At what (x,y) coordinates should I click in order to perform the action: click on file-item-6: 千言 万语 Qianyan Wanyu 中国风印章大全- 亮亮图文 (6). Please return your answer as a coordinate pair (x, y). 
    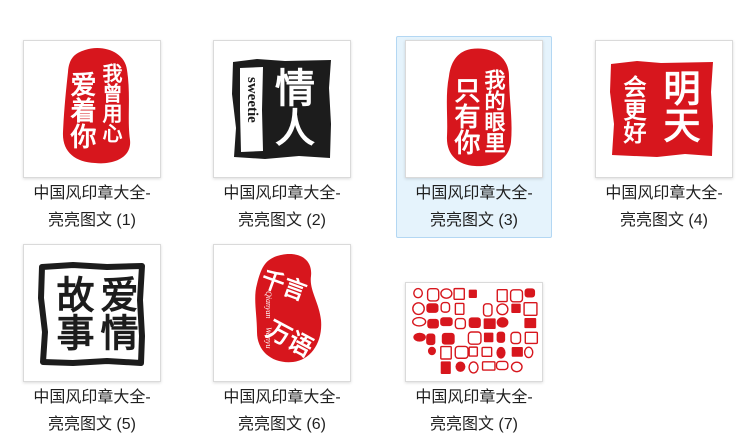
    Looking at the image, I should click on (282, 341).